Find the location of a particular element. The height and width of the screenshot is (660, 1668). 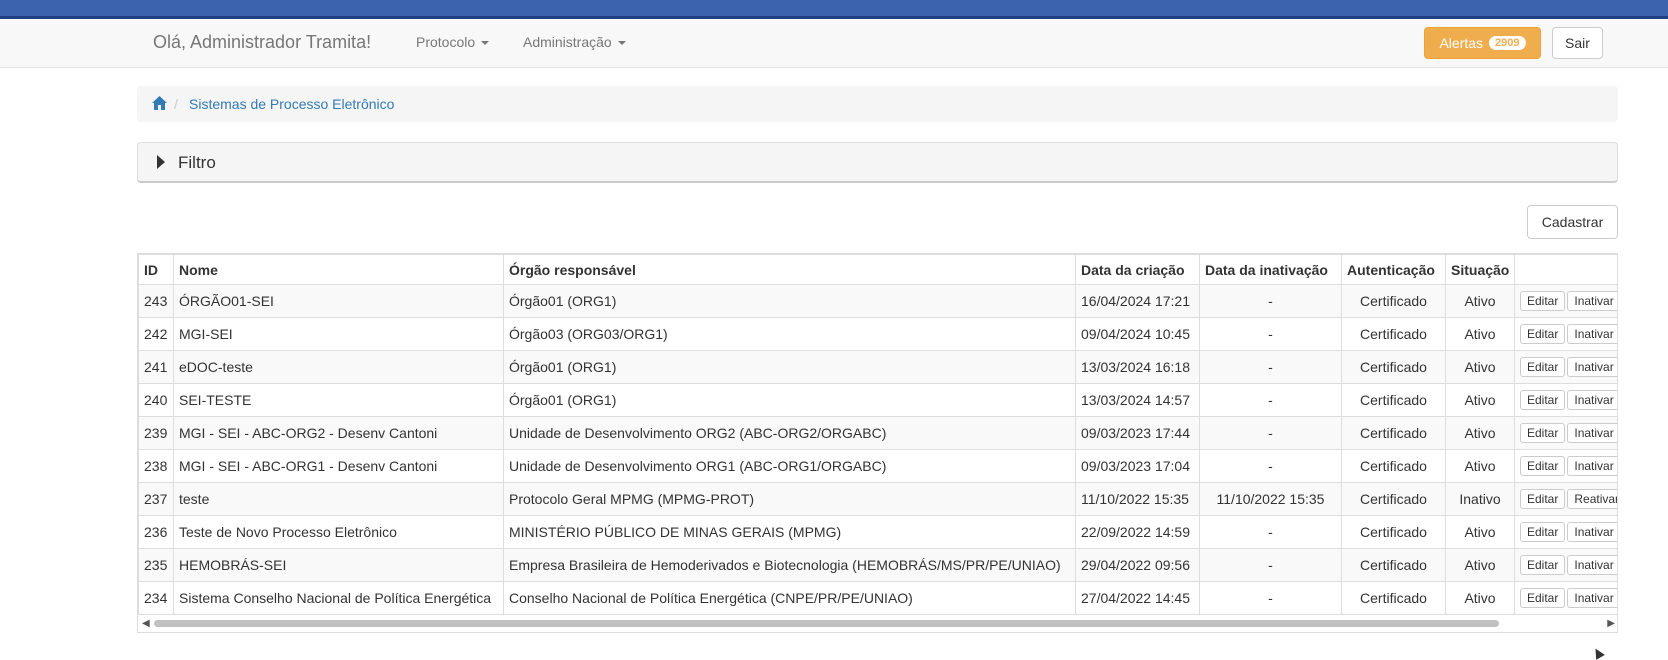

menu-administracao: Administração is located at coordinates (574, 42).